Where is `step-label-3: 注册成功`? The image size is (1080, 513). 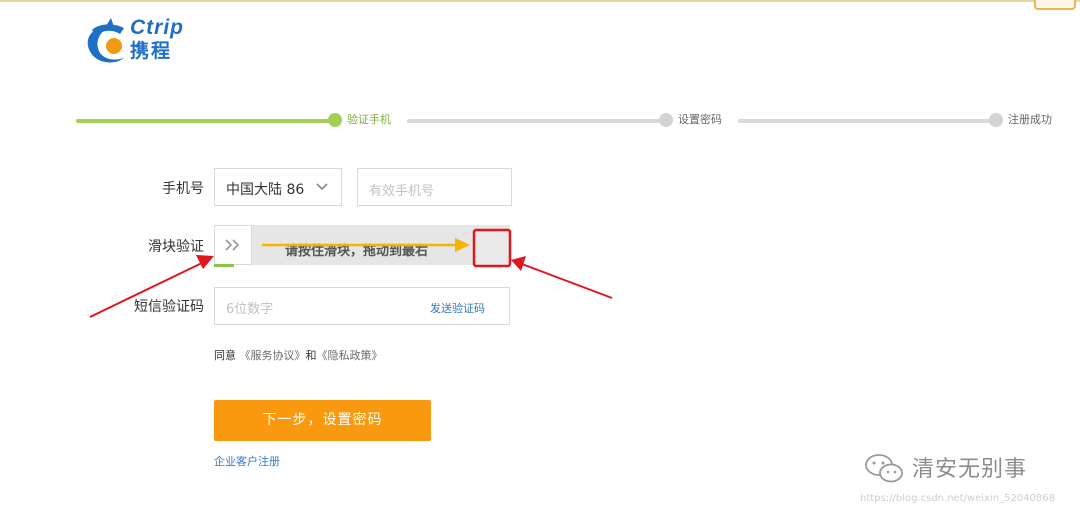 step-label-3: 注册成功 is located at coordinates (1030, 119).